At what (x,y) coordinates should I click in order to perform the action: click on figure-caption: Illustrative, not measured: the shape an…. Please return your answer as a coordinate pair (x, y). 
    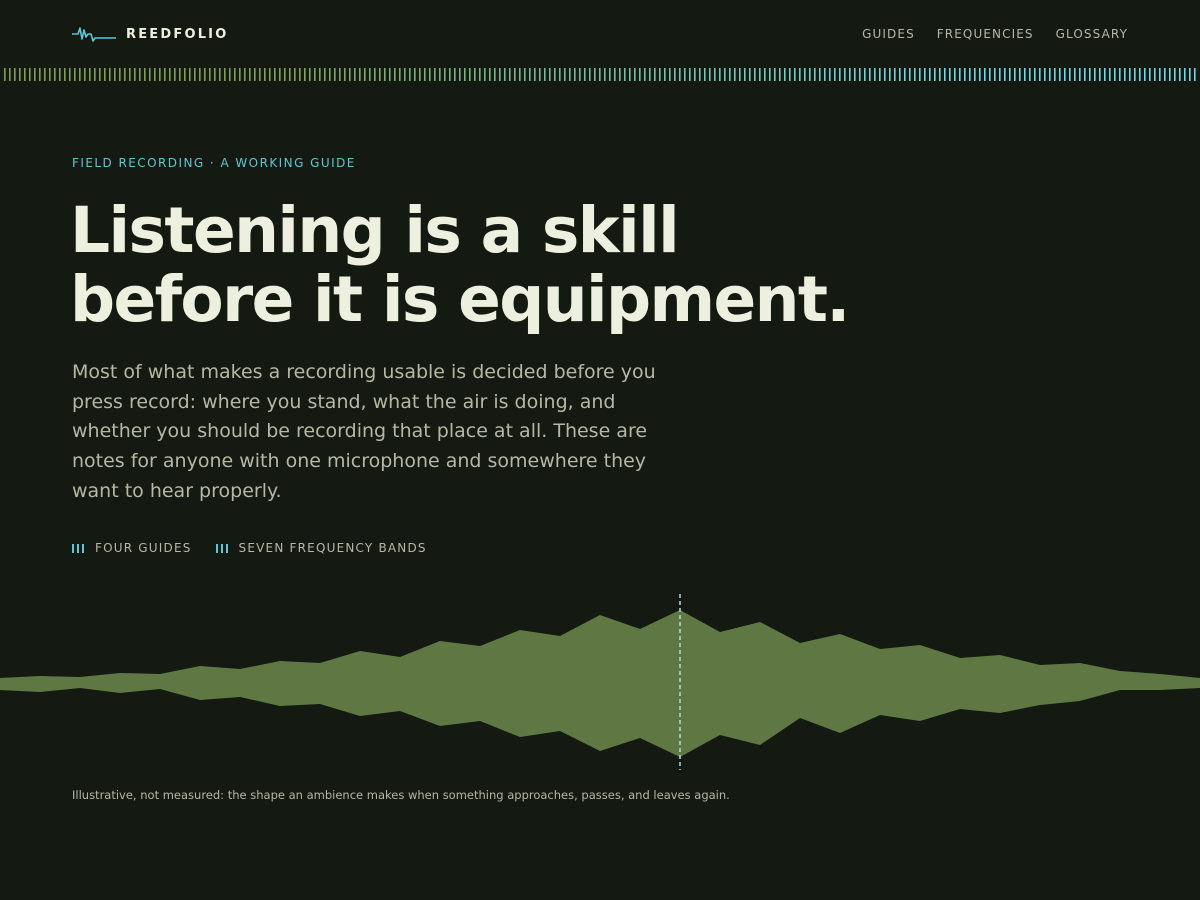
    Looking at the image, I should click on (401, 795).